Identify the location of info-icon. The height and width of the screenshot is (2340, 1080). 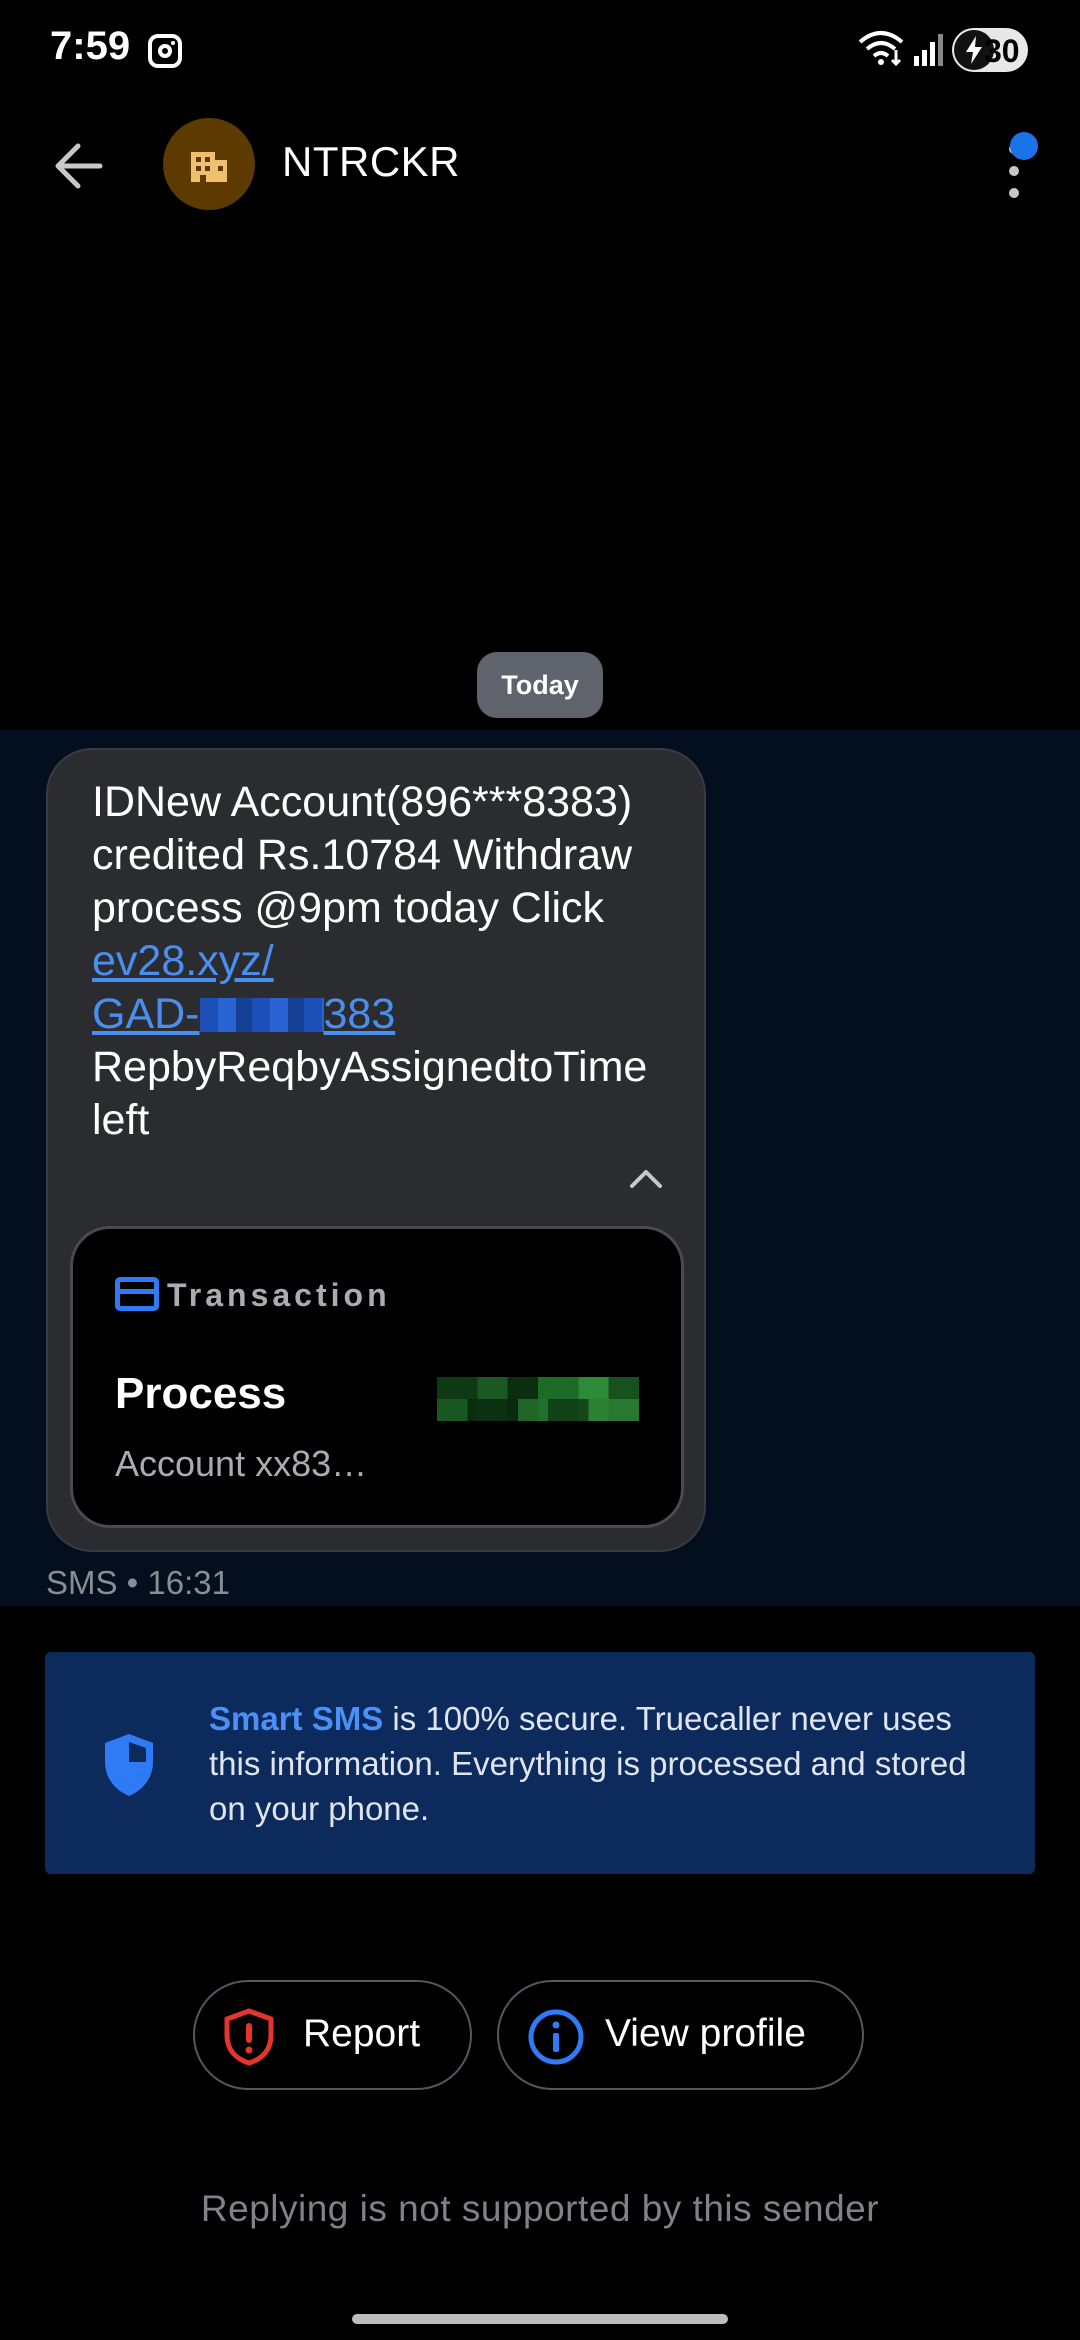
(556, 2037).